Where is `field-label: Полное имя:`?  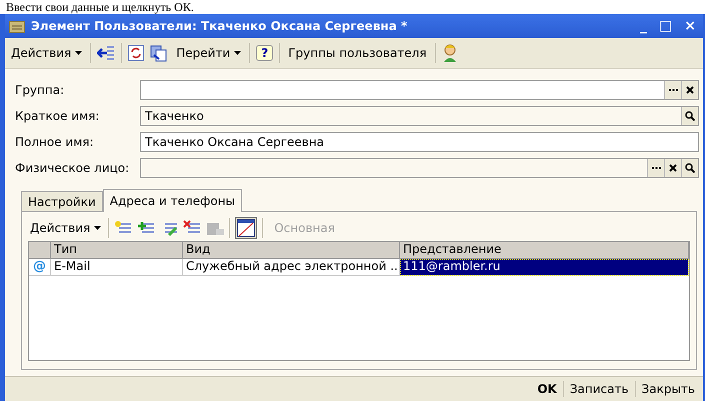
field-label: Полное имя: is located at coordinates (55, 142).